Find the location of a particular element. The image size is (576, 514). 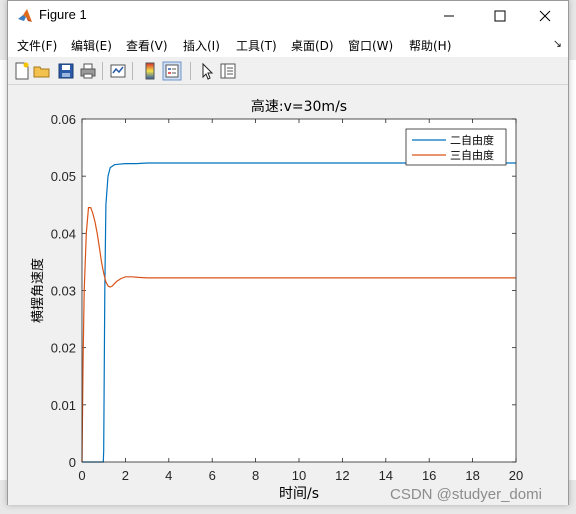

colorbar-icon is located at coordinates (150, 71).